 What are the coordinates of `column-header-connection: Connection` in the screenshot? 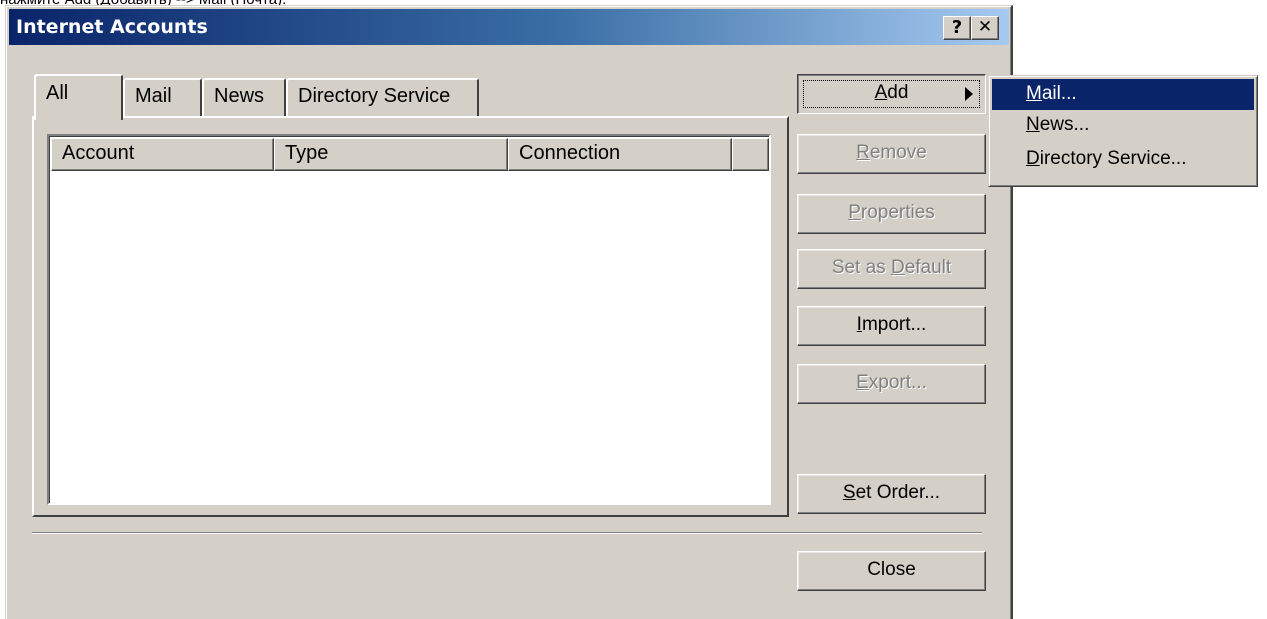 It's located at (620, 154).